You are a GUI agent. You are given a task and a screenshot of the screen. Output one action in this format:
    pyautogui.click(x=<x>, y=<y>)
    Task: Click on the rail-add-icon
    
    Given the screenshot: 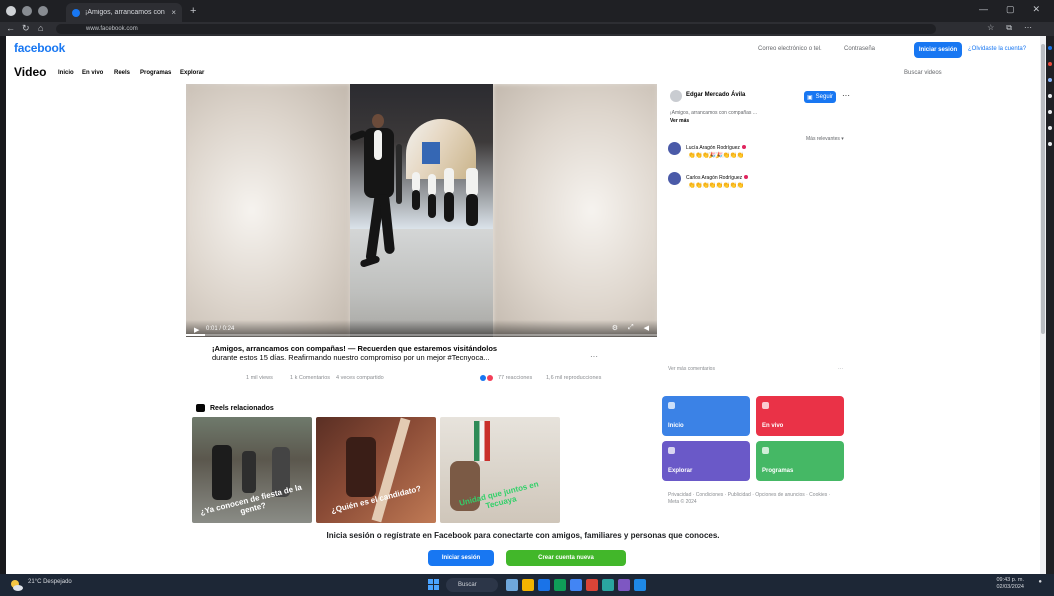 What is the action you would take?
    pyautogui.click(x=1050, y=144)
    